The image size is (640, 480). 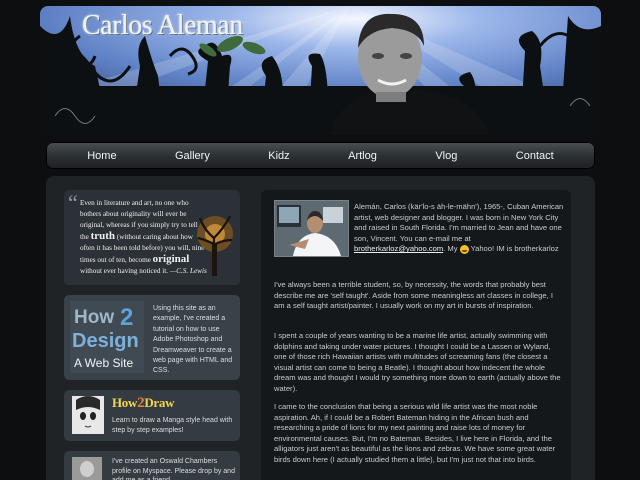 What do you see at coordinates (278, 156) in the screenshot?
I see `nav-kidz-link: Kidz` at bounding box center [278, 156].